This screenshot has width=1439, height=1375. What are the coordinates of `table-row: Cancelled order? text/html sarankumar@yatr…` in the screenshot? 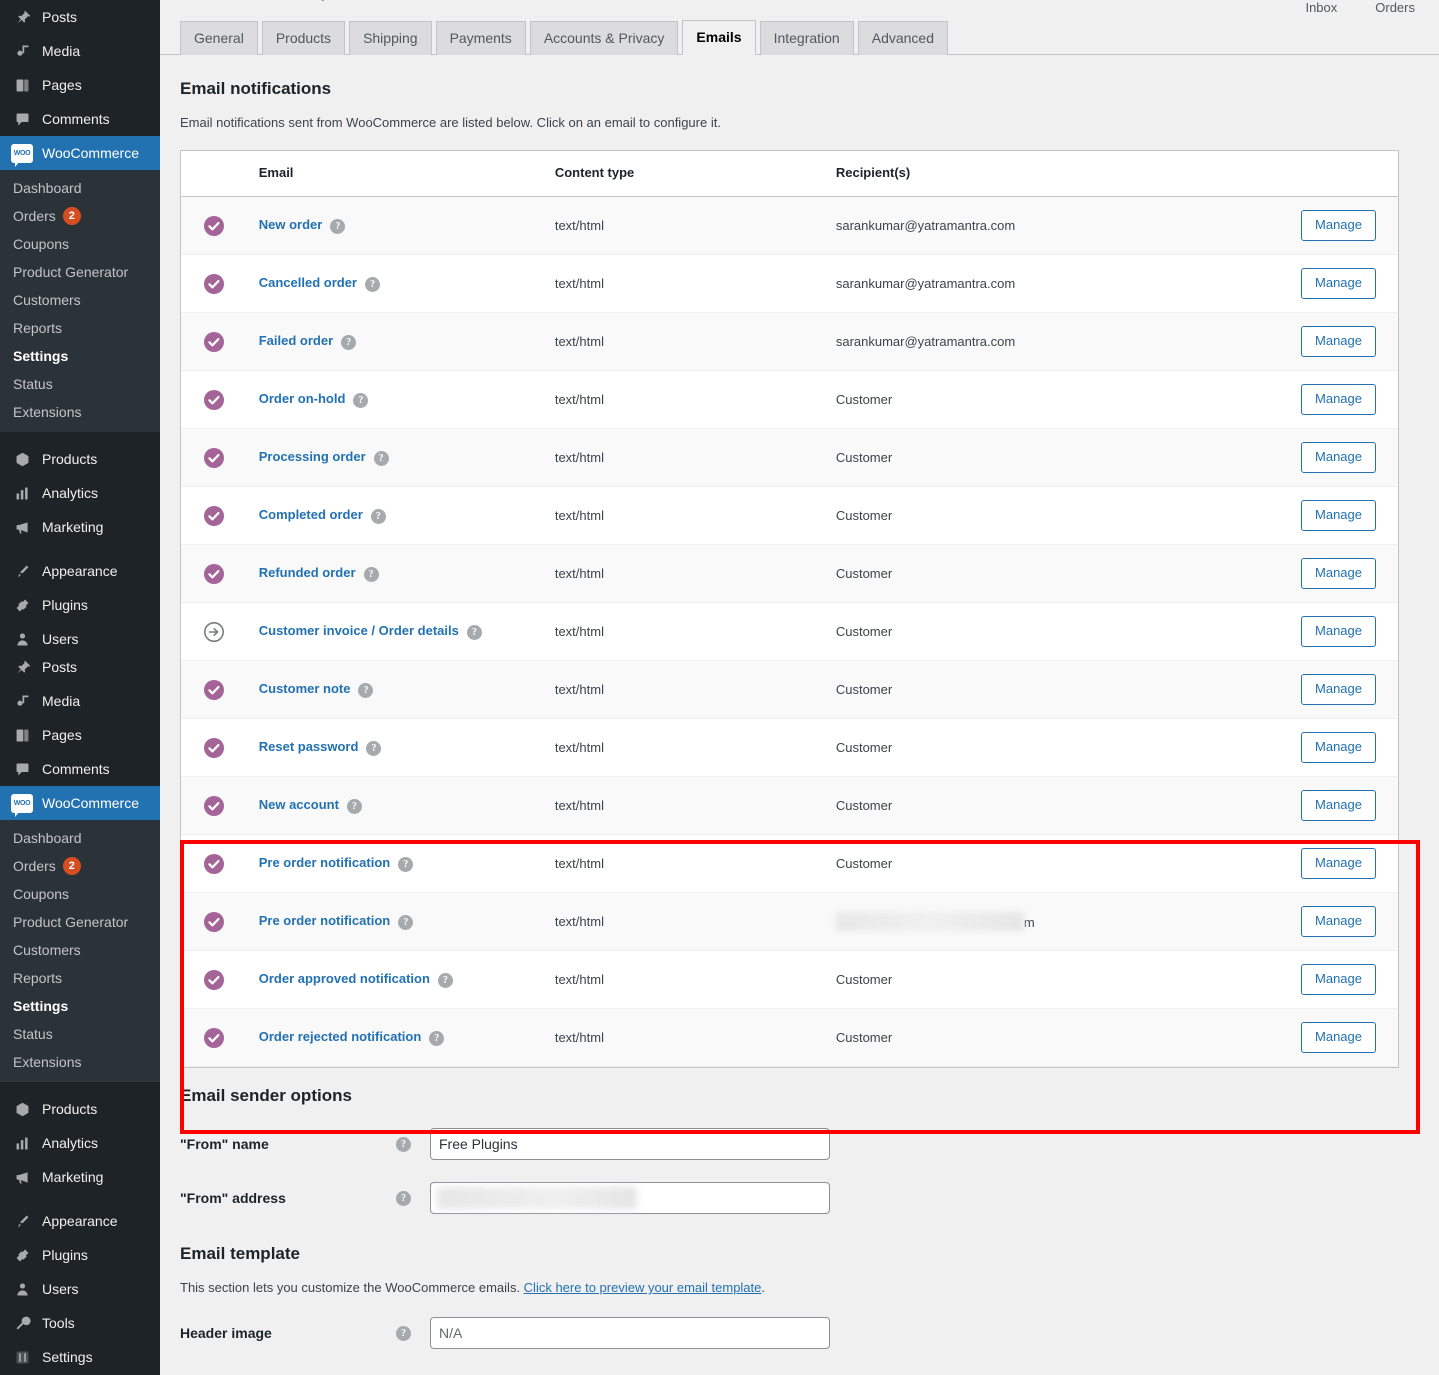 It's located at (789, 283).